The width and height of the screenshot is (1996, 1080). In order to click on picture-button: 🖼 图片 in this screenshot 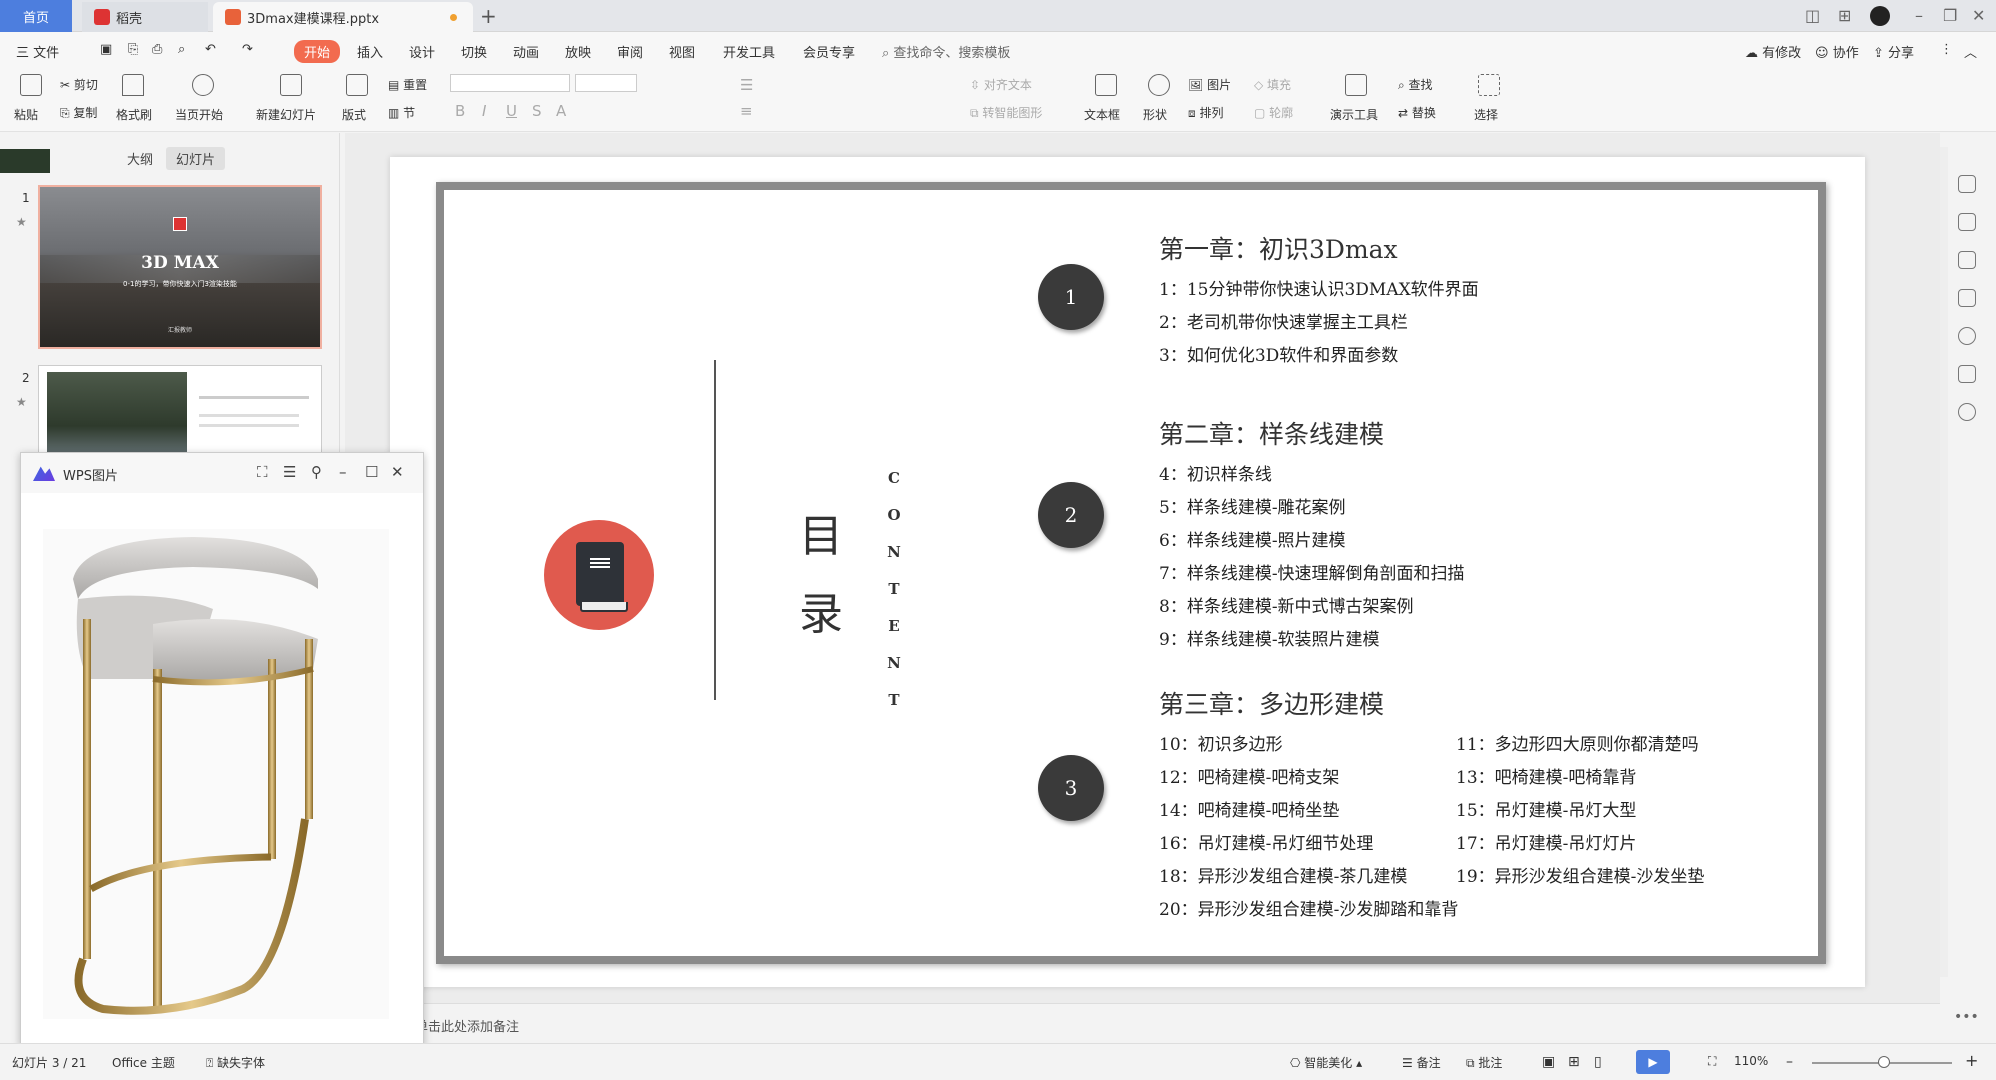, I will do `click(1209, 84)`.